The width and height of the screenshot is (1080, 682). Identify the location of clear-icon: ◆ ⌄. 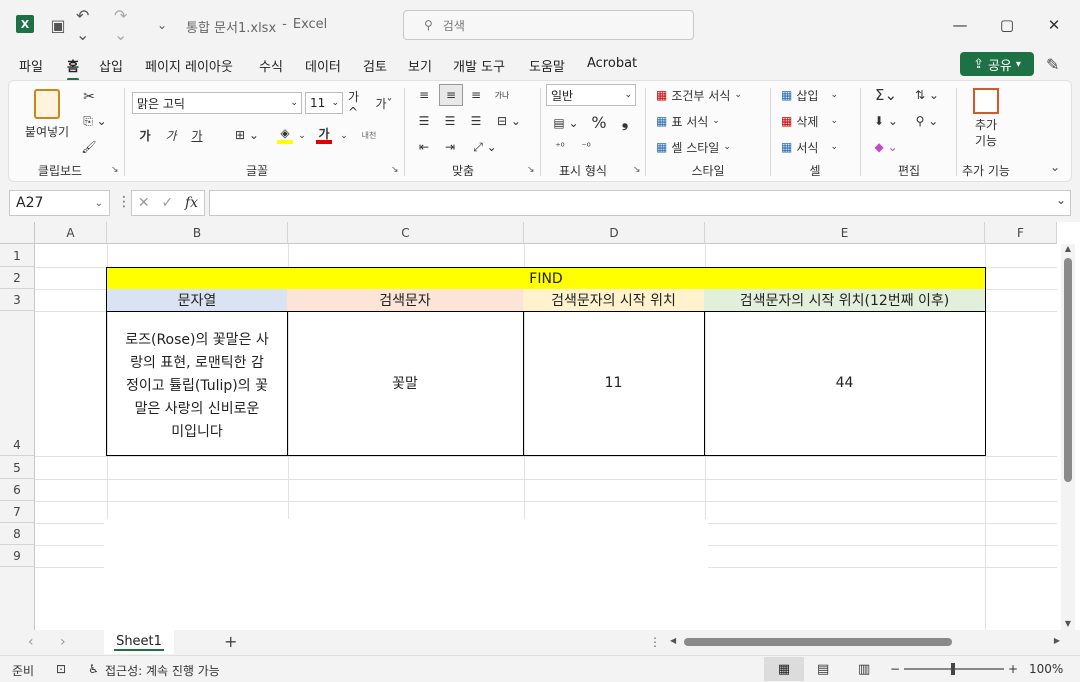
(886, 147).